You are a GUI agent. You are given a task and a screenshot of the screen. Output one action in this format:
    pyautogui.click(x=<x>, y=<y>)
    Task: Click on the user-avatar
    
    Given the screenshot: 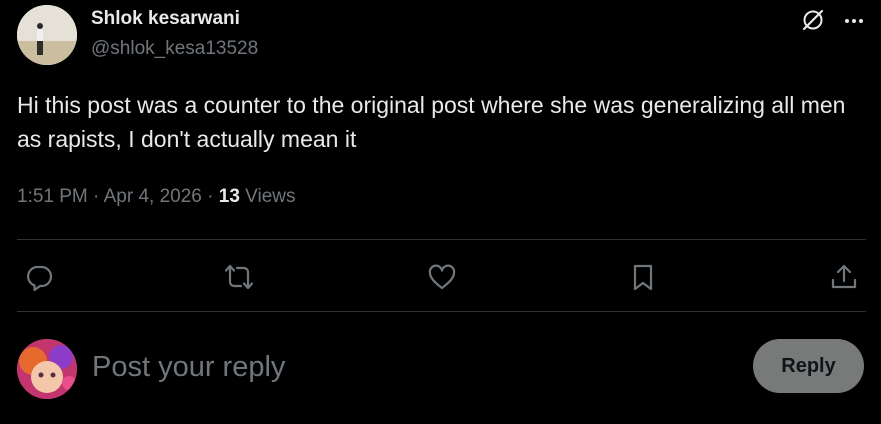 What is the action you would take?
    pyautogui.click(x=47, y=369)
    